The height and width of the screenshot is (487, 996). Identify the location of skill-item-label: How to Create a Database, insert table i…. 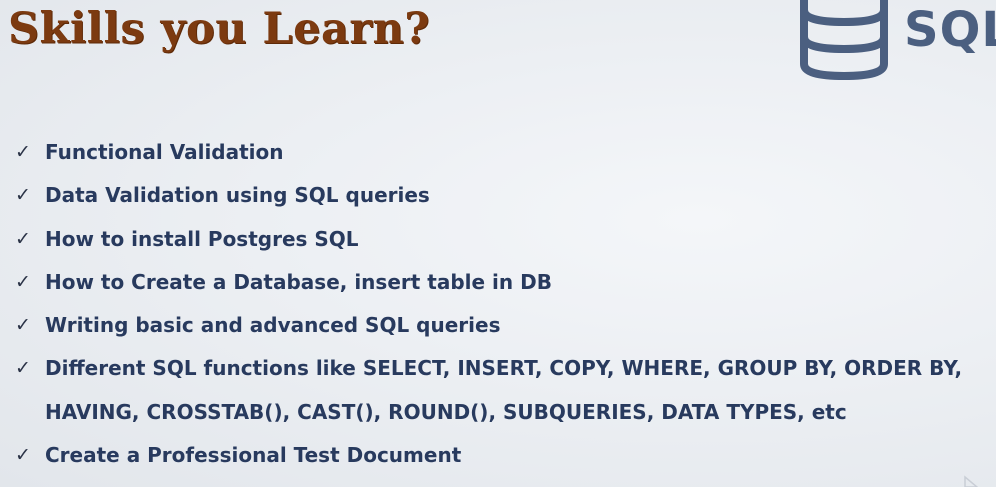
(298, 281).